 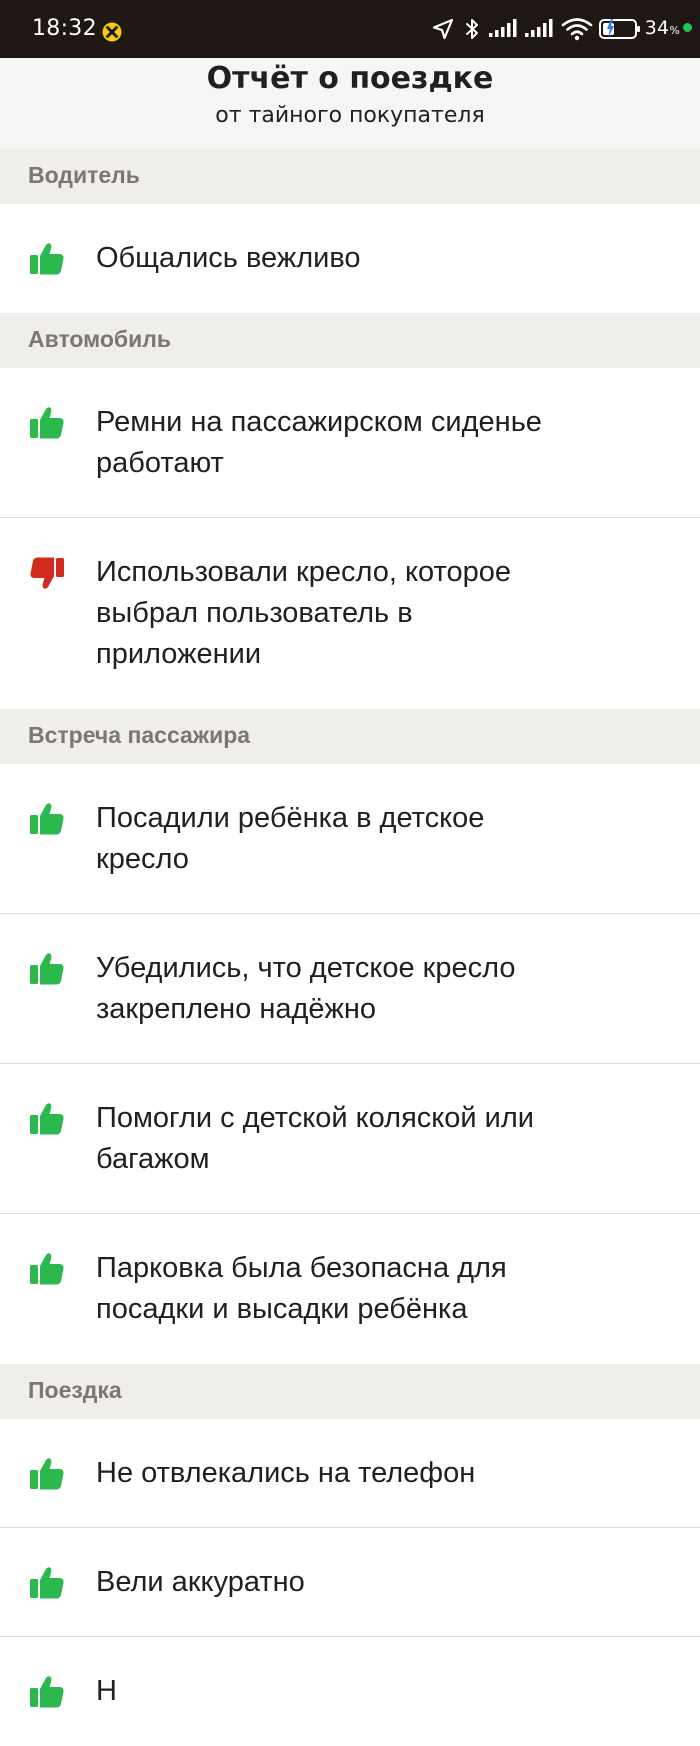 What do you see at coordinates (282, 1309) in the screenshot?
I see `report-item-line: посадки и высадки ребёнка` at bounding box center [282, 1309].